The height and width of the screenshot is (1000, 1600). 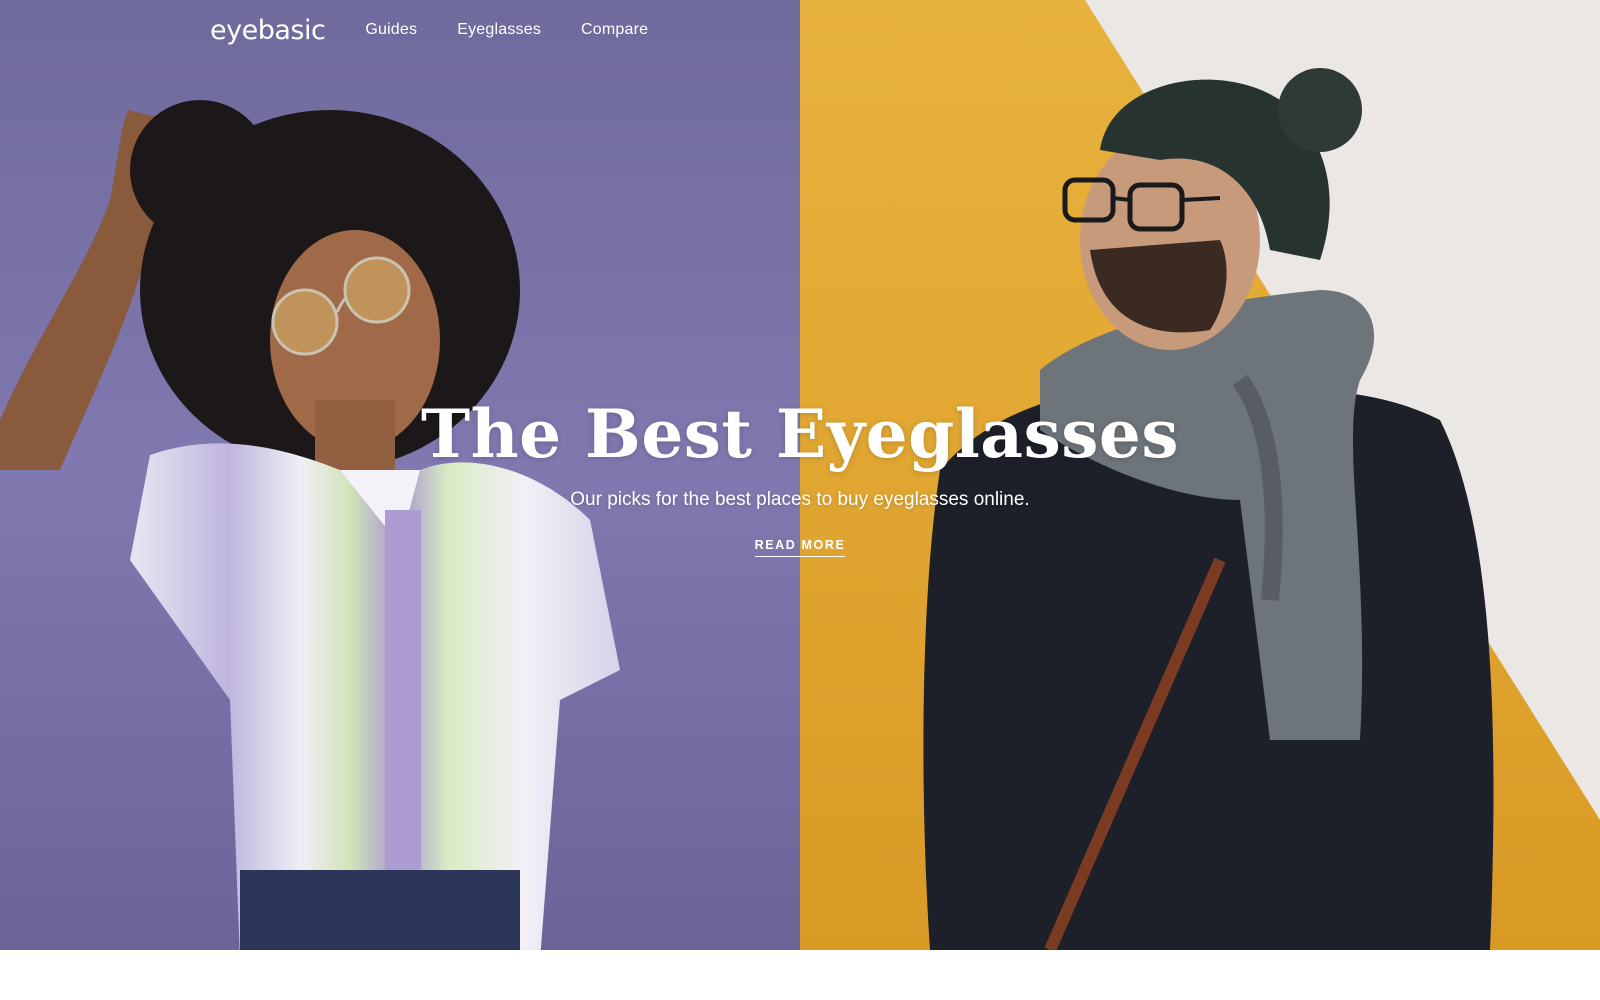 I want to click on nav-link-compare: Compare, so click(x=614, y=30).